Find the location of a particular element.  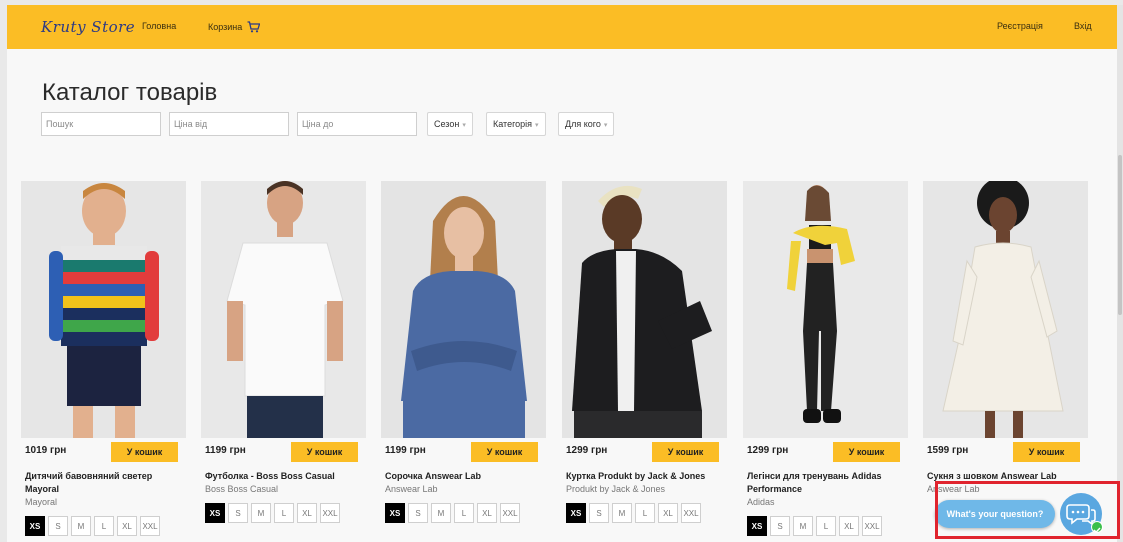

product-name: Сорочка Answear Lab is located at coordinates (465, 476).